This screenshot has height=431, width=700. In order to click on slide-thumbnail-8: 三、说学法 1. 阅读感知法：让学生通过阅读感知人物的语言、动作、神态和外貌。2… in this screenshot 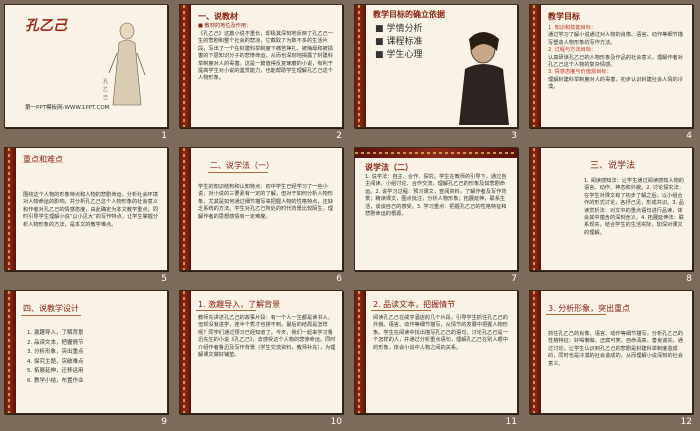, I will do `click(612, 214)`.